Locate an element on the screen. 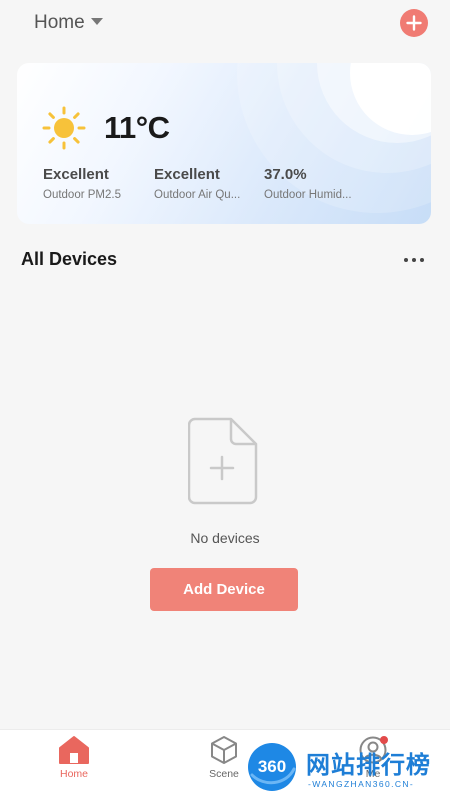 This screenshot has width=450, height=800. watermark-logo-icon: 360 is located at coordinates (272, 767).